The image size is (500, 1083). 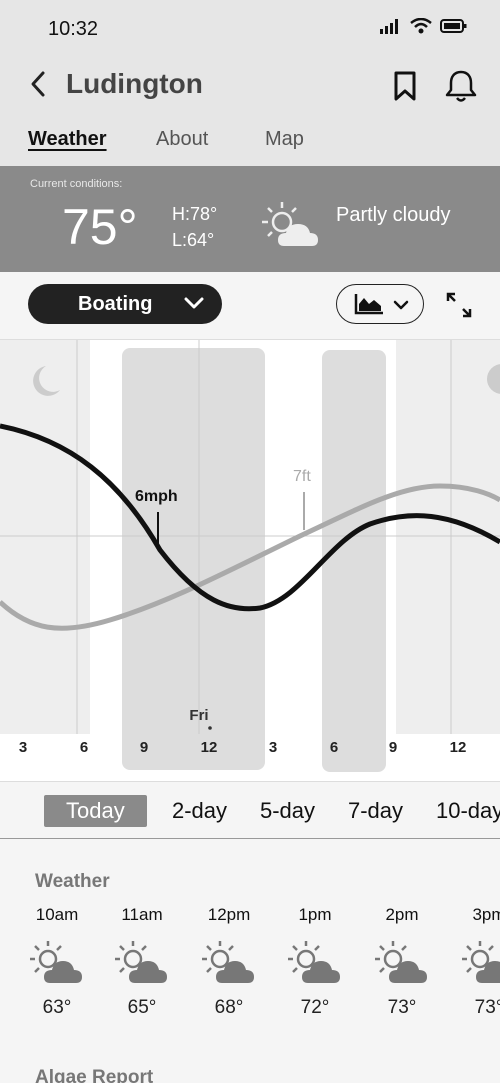 What do you see at coordinates (142, 914) in the screenshot?
I see `hour-time: 11am` at bounding box center [142, 914].